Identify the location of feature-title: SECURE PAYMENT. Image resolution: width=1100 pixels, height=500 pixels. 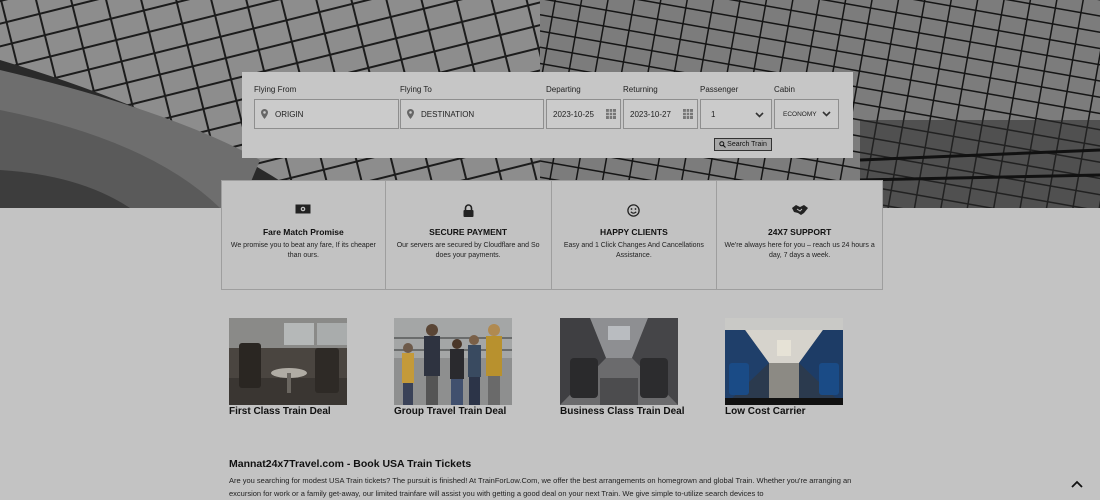
(468, 232).